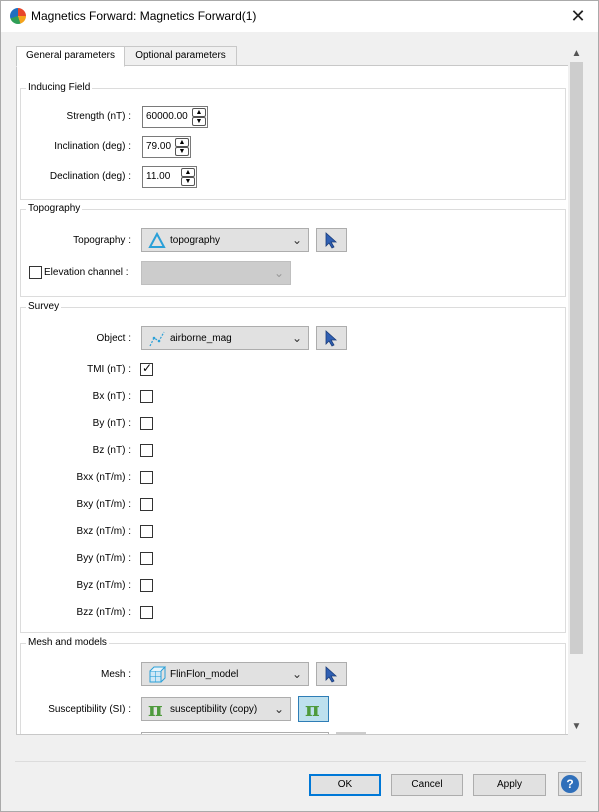  What do you see at coordinates (427, 785) in the screenshot?
I see `cancel-button: Cancel` at bounding box center [427, 785].